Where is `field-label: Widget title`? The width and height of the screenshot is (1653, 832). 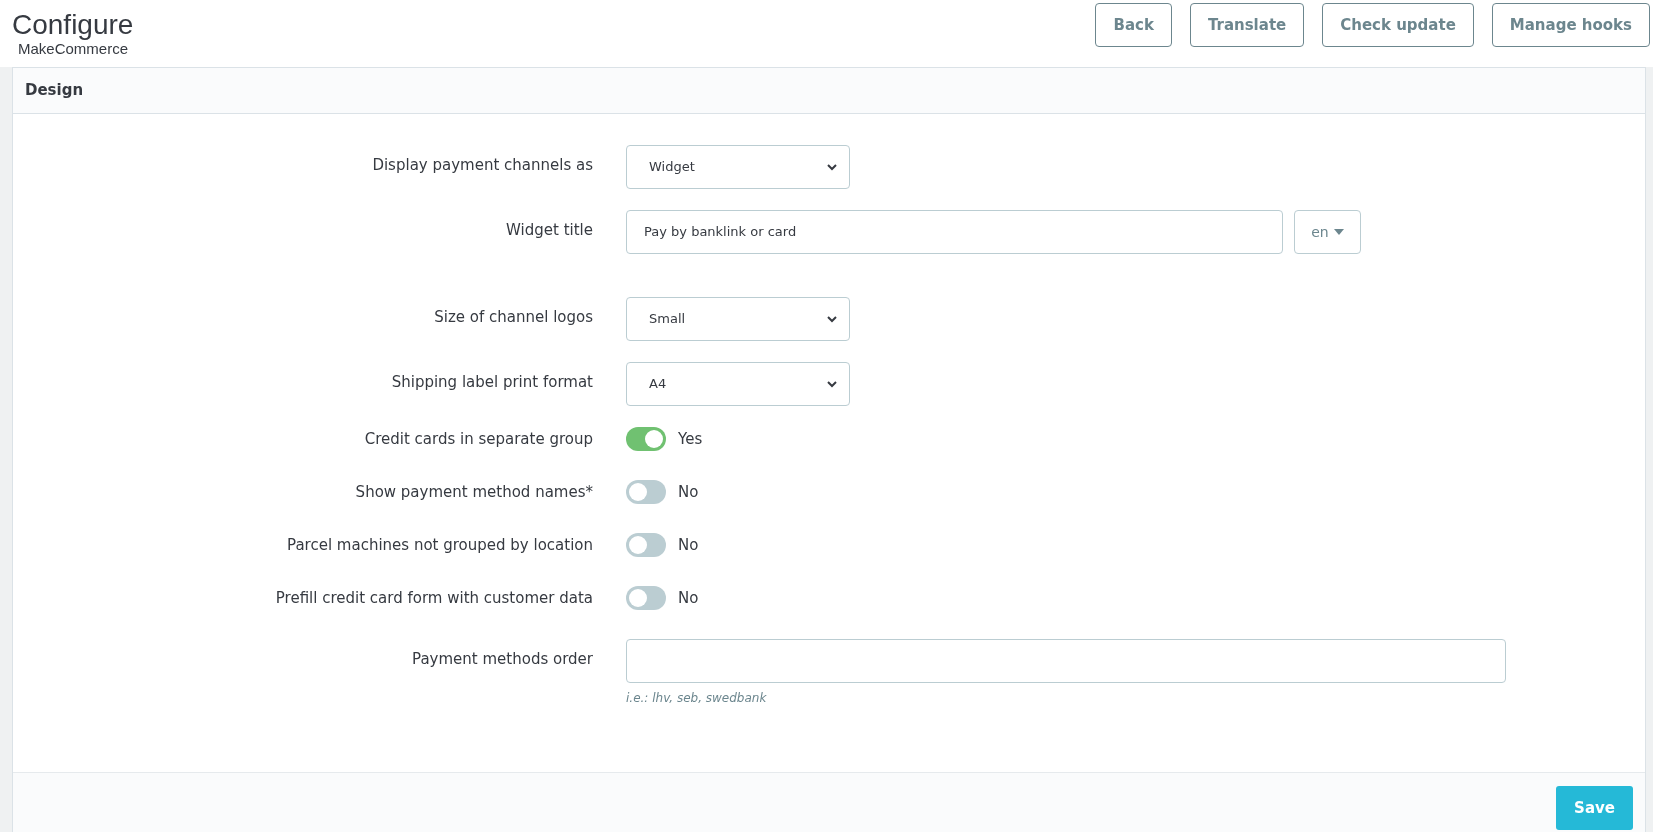 field-label: Widget title is located at coordinates (549, 230).